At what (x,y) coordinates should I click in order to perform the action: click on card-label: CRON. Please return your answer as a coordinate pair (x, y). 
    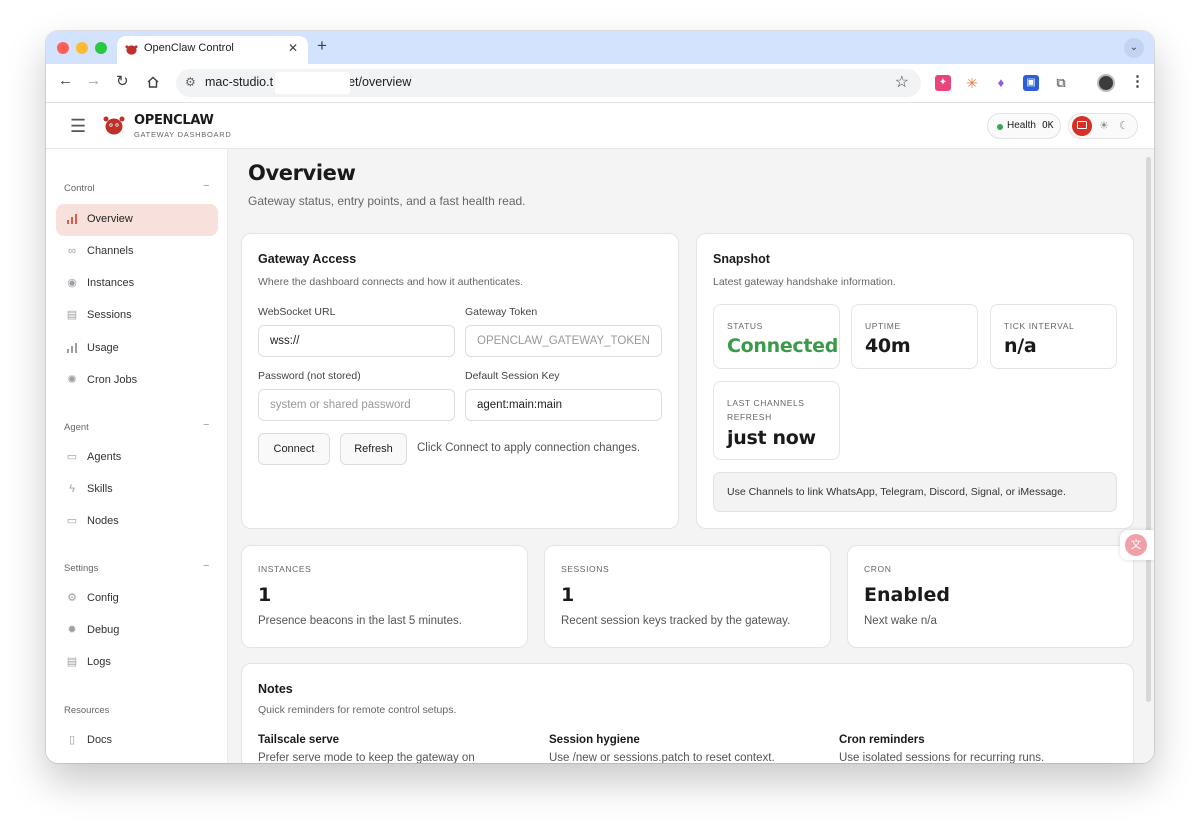
    Looking at the image, I should click on (878, 569).